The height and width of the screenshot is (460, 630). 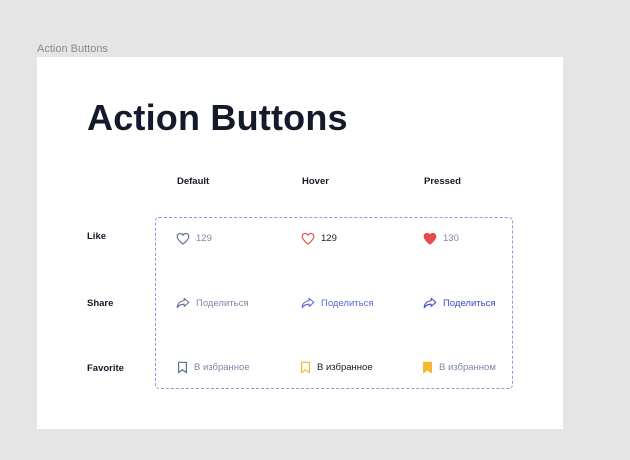 What do you see at coordinates (72, 49) in the screenshot?
I see `frame-label: Action Buttons` at bounding box center [72, 49].